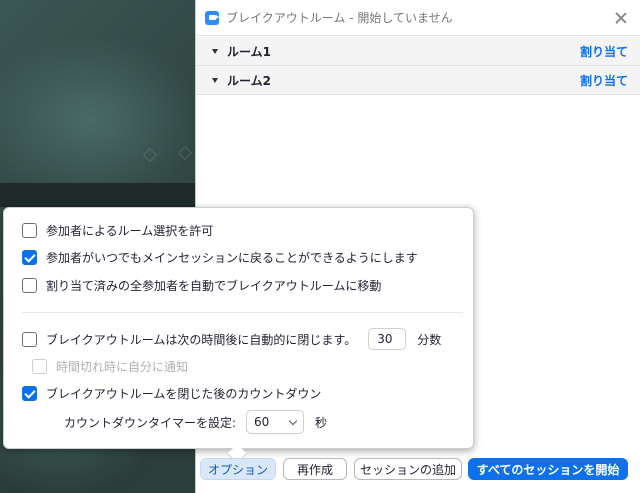 This screenshot has height=493, width=640. I want to click on chevron-down-icon, so click(293, 420).